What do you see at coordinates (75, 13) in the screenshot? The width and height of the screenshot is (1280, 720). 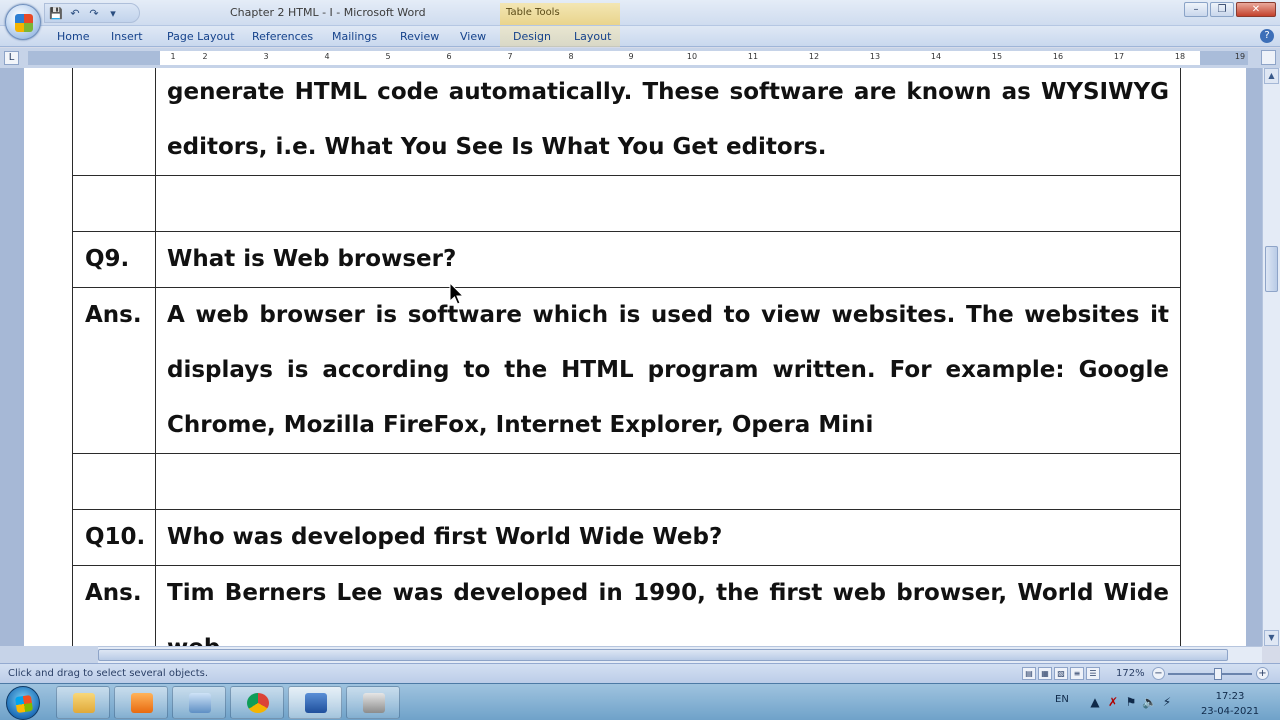 I see `undo-icon: ↶` at bounding box center [75, 13].